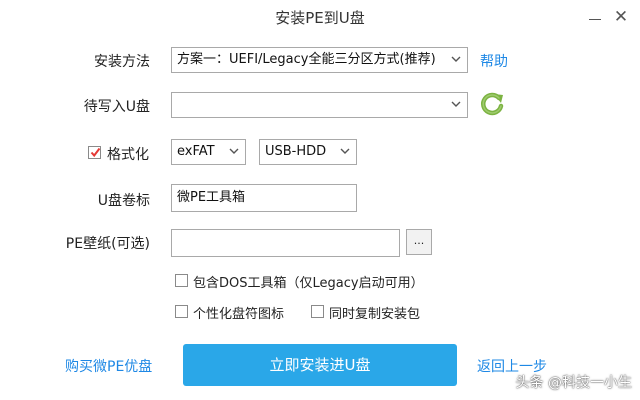 This screenshot has height=400, width=640. Describe the element at coordinates (123, 201) in the screenshot. I see `volume-label-label: U盘卷标` at that location.